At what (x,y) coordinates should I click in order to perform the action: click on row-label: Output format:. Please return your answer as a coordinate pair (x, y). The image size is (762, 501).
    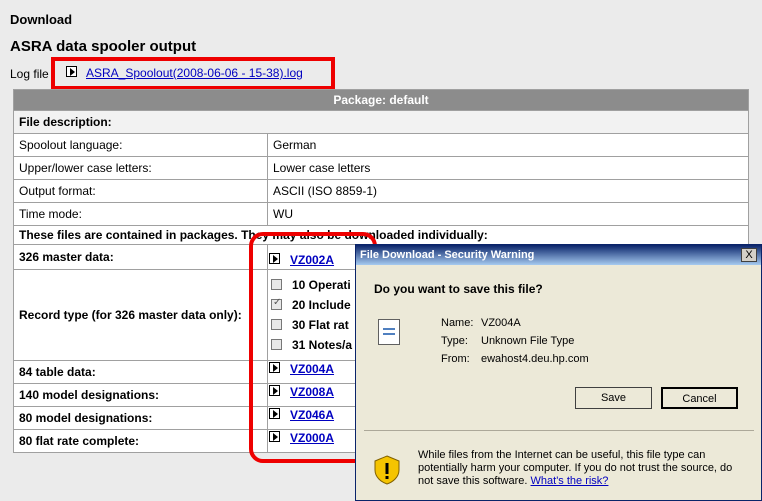
    Looking at the image, I should click on (140, 191).